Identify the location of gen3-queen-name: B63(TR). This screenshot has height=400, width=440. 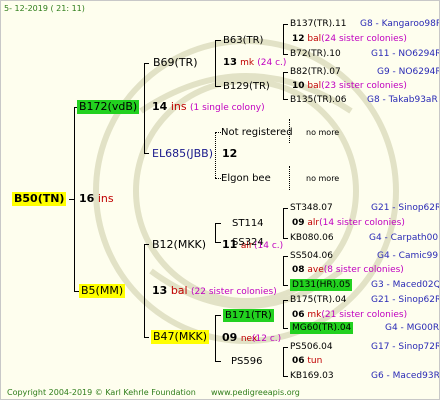
(243, 40).